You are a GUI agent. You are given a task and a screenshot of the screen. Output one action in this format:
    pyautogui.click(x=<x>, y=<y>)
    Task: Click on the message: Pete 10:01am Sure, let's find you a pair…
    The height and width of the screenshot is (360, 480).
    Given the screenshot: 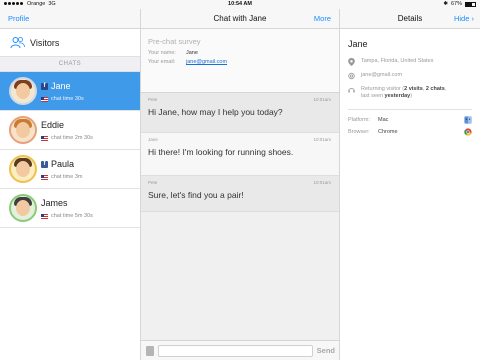 What is the action you would take?
    pyautogui.click(x=240, y=194)
    